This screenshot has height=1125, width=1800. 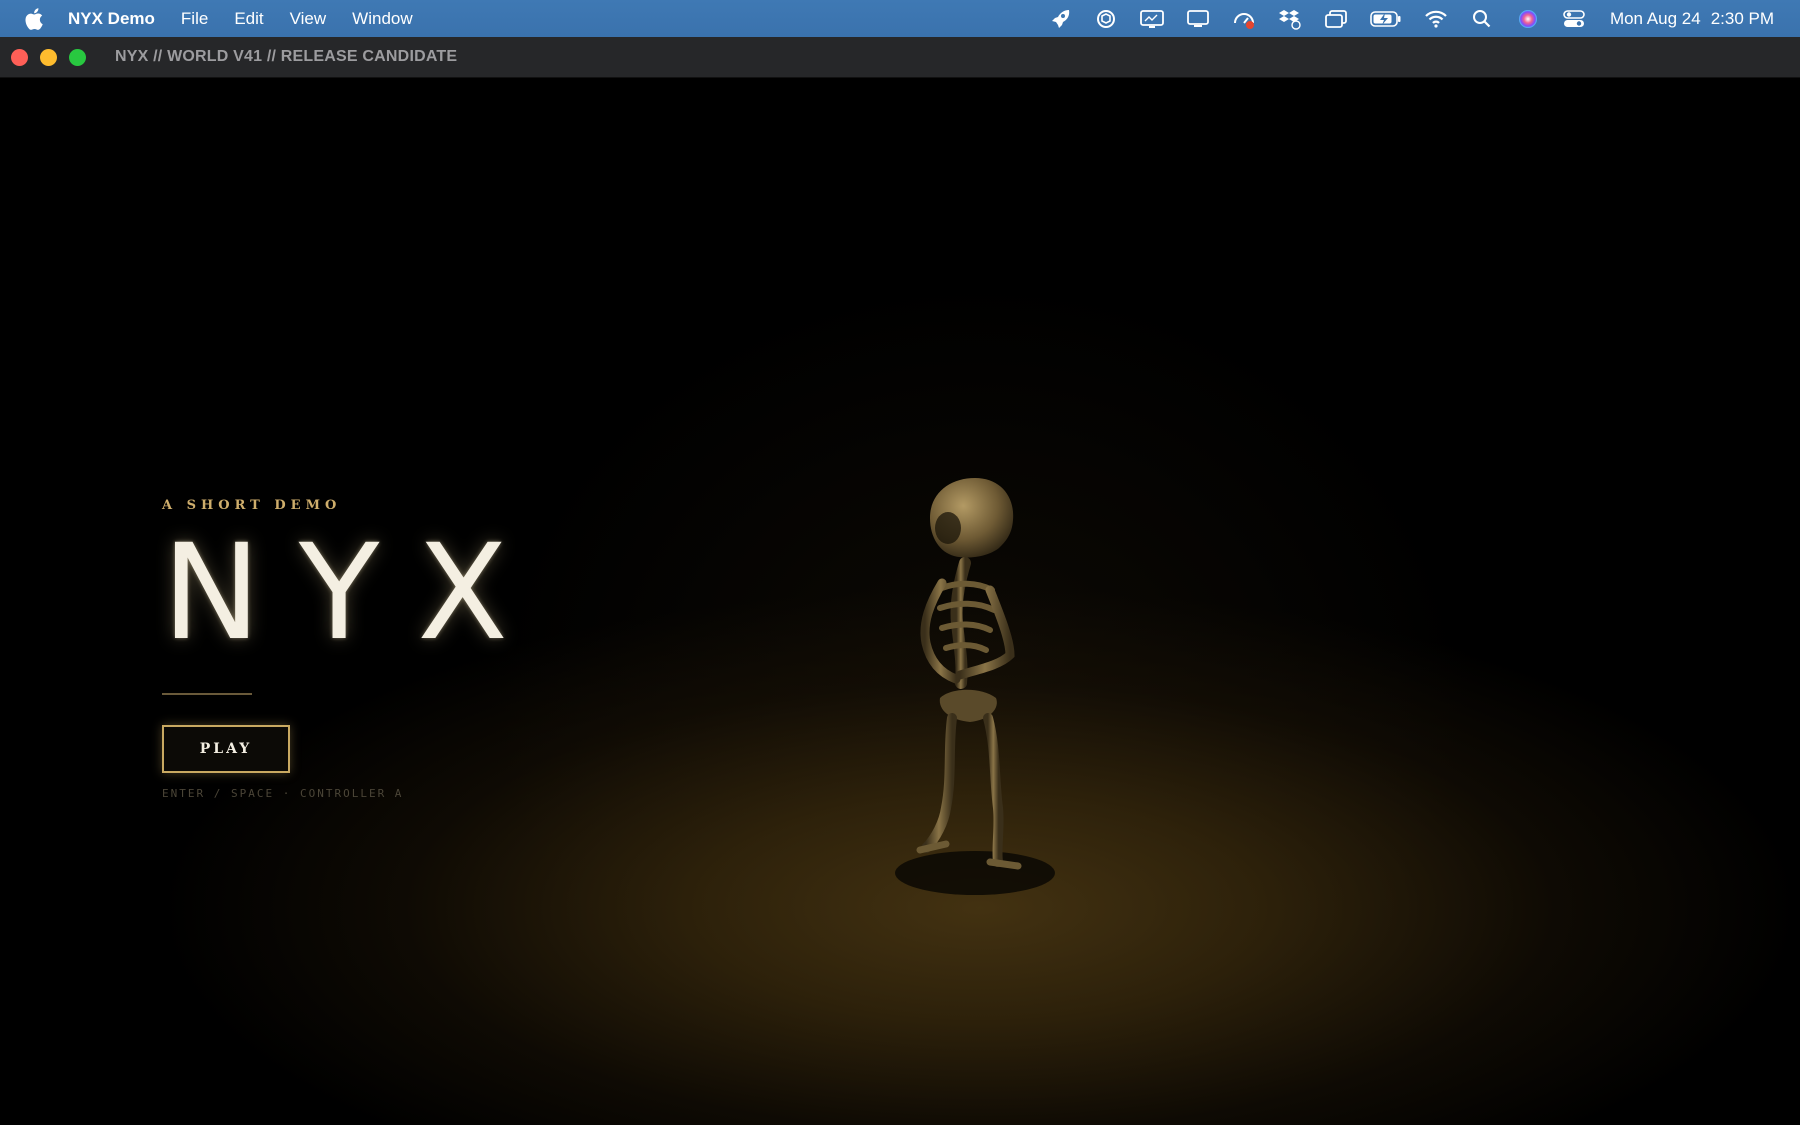 I want to click on wifi-icon, so click(x=1436, y=19).